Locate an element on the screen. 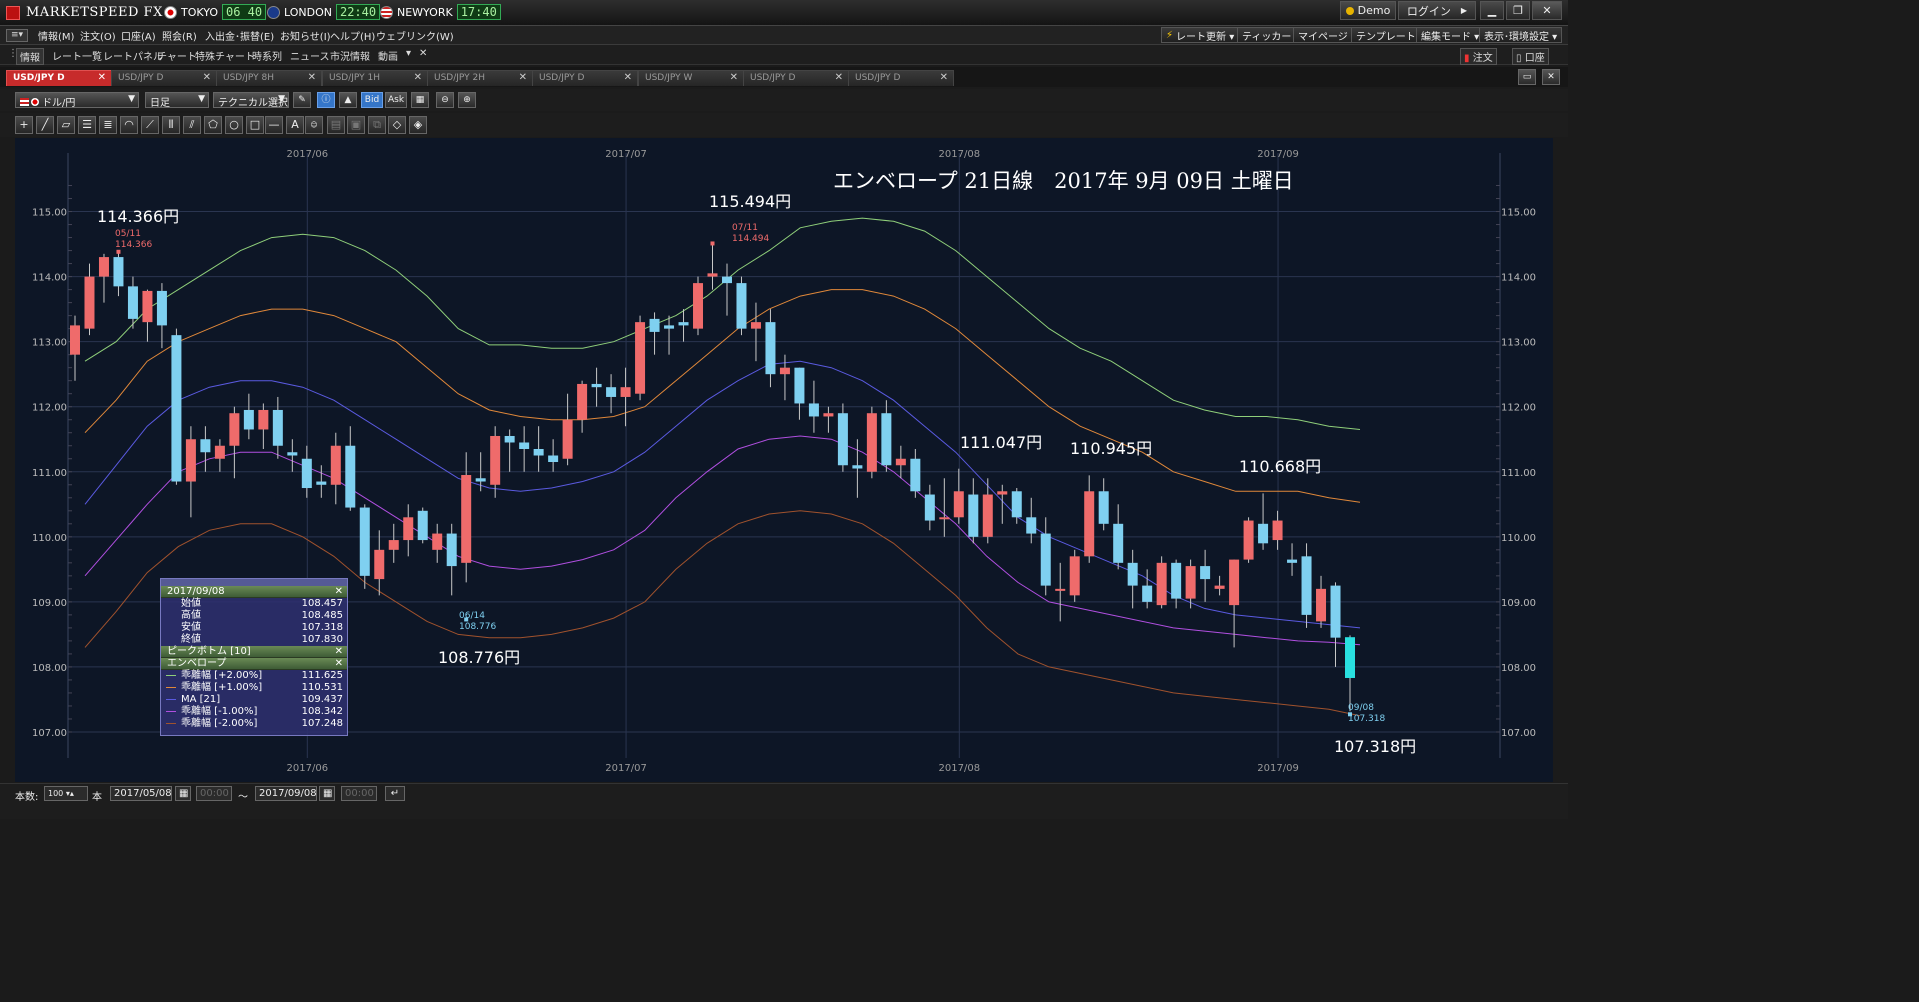 The height and width of the screenshot is (1002, 1919). restore-button: ❐ is located at coordinates (1518, 10).